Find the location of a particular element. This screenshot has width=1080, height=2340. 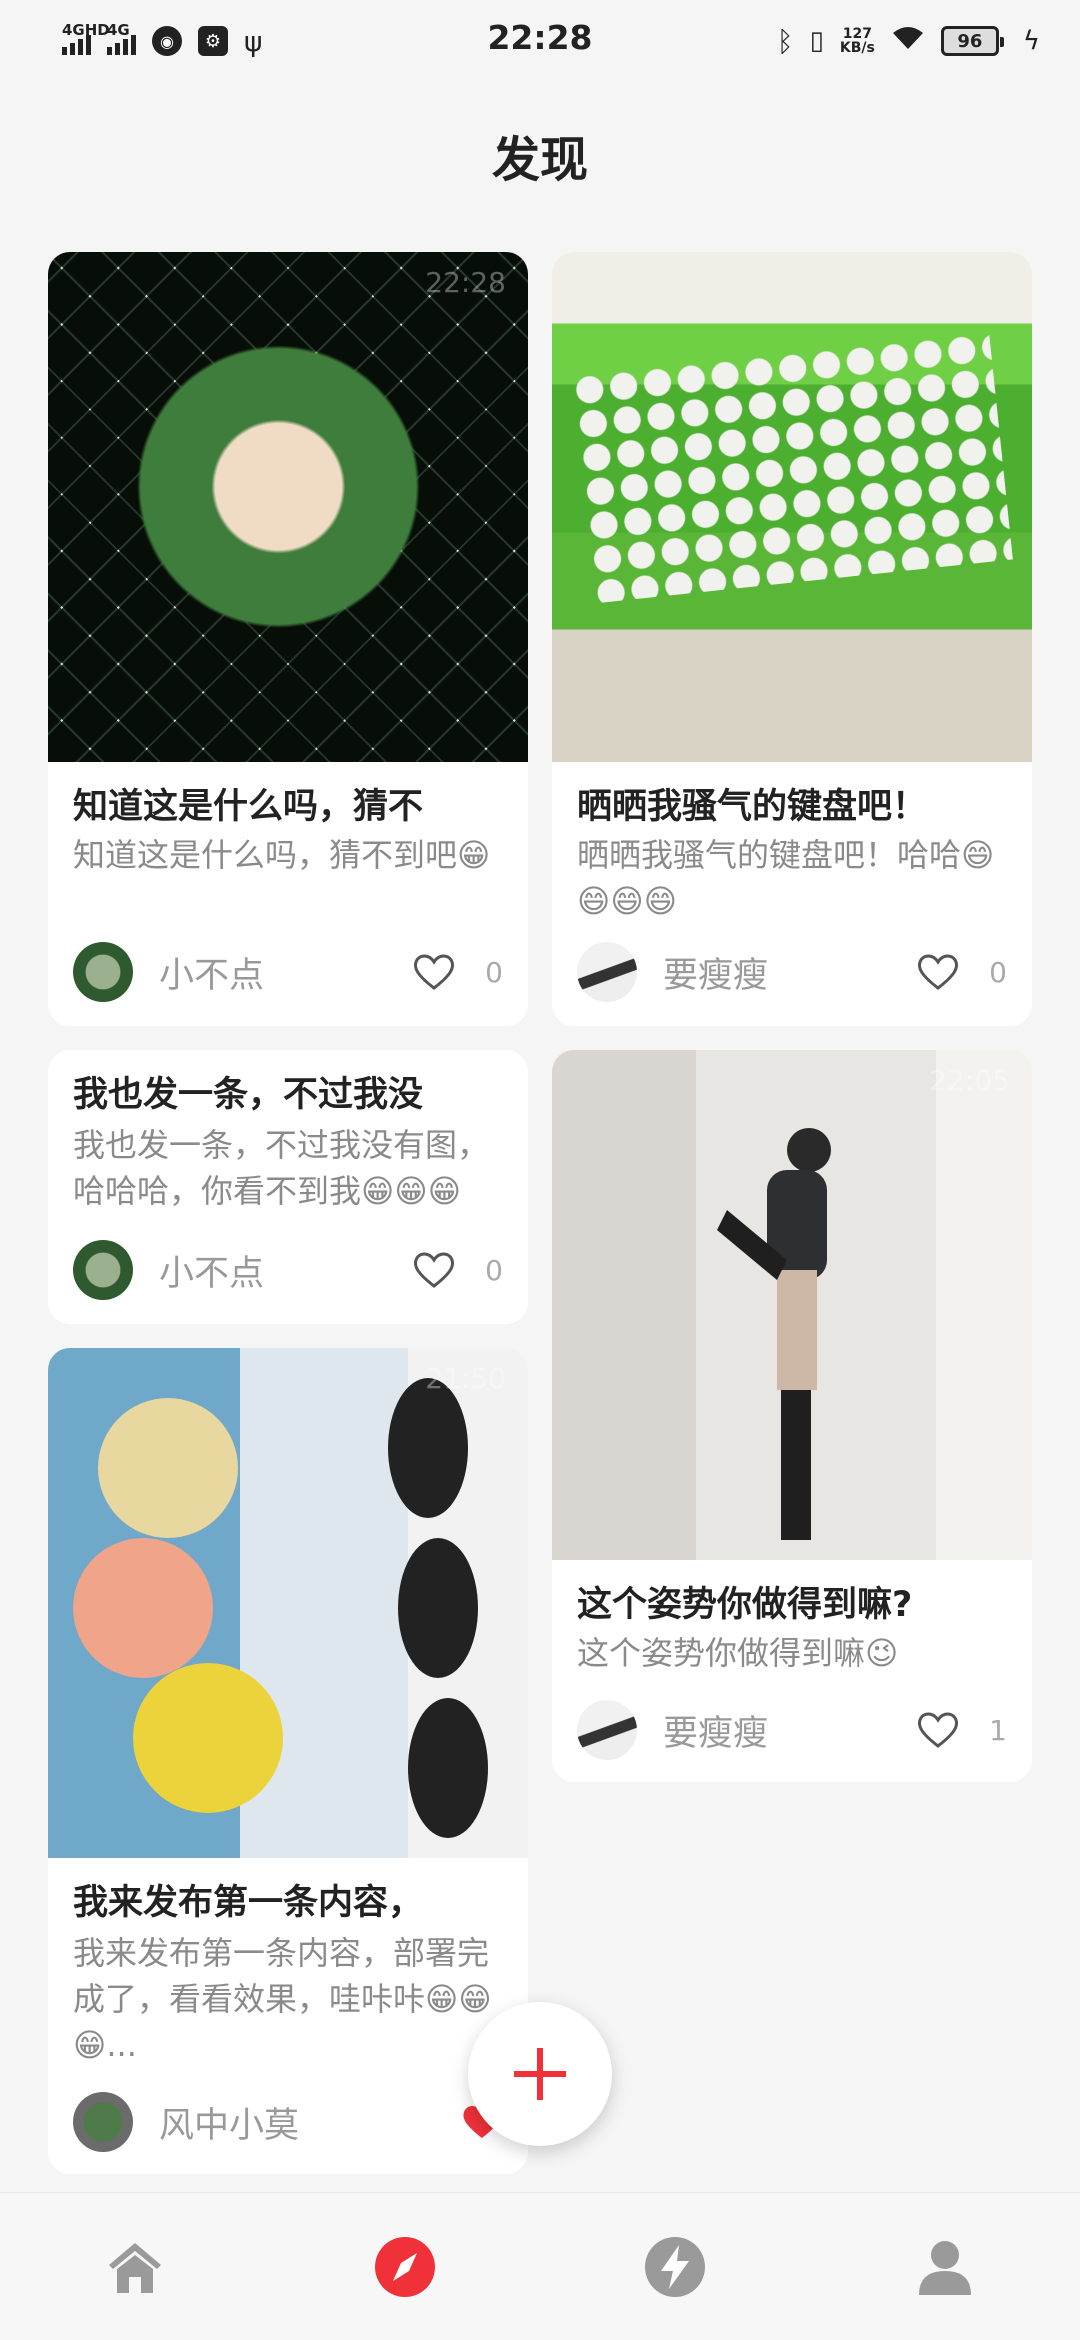

dancer-illustration is located at coordinates (774, 1334).